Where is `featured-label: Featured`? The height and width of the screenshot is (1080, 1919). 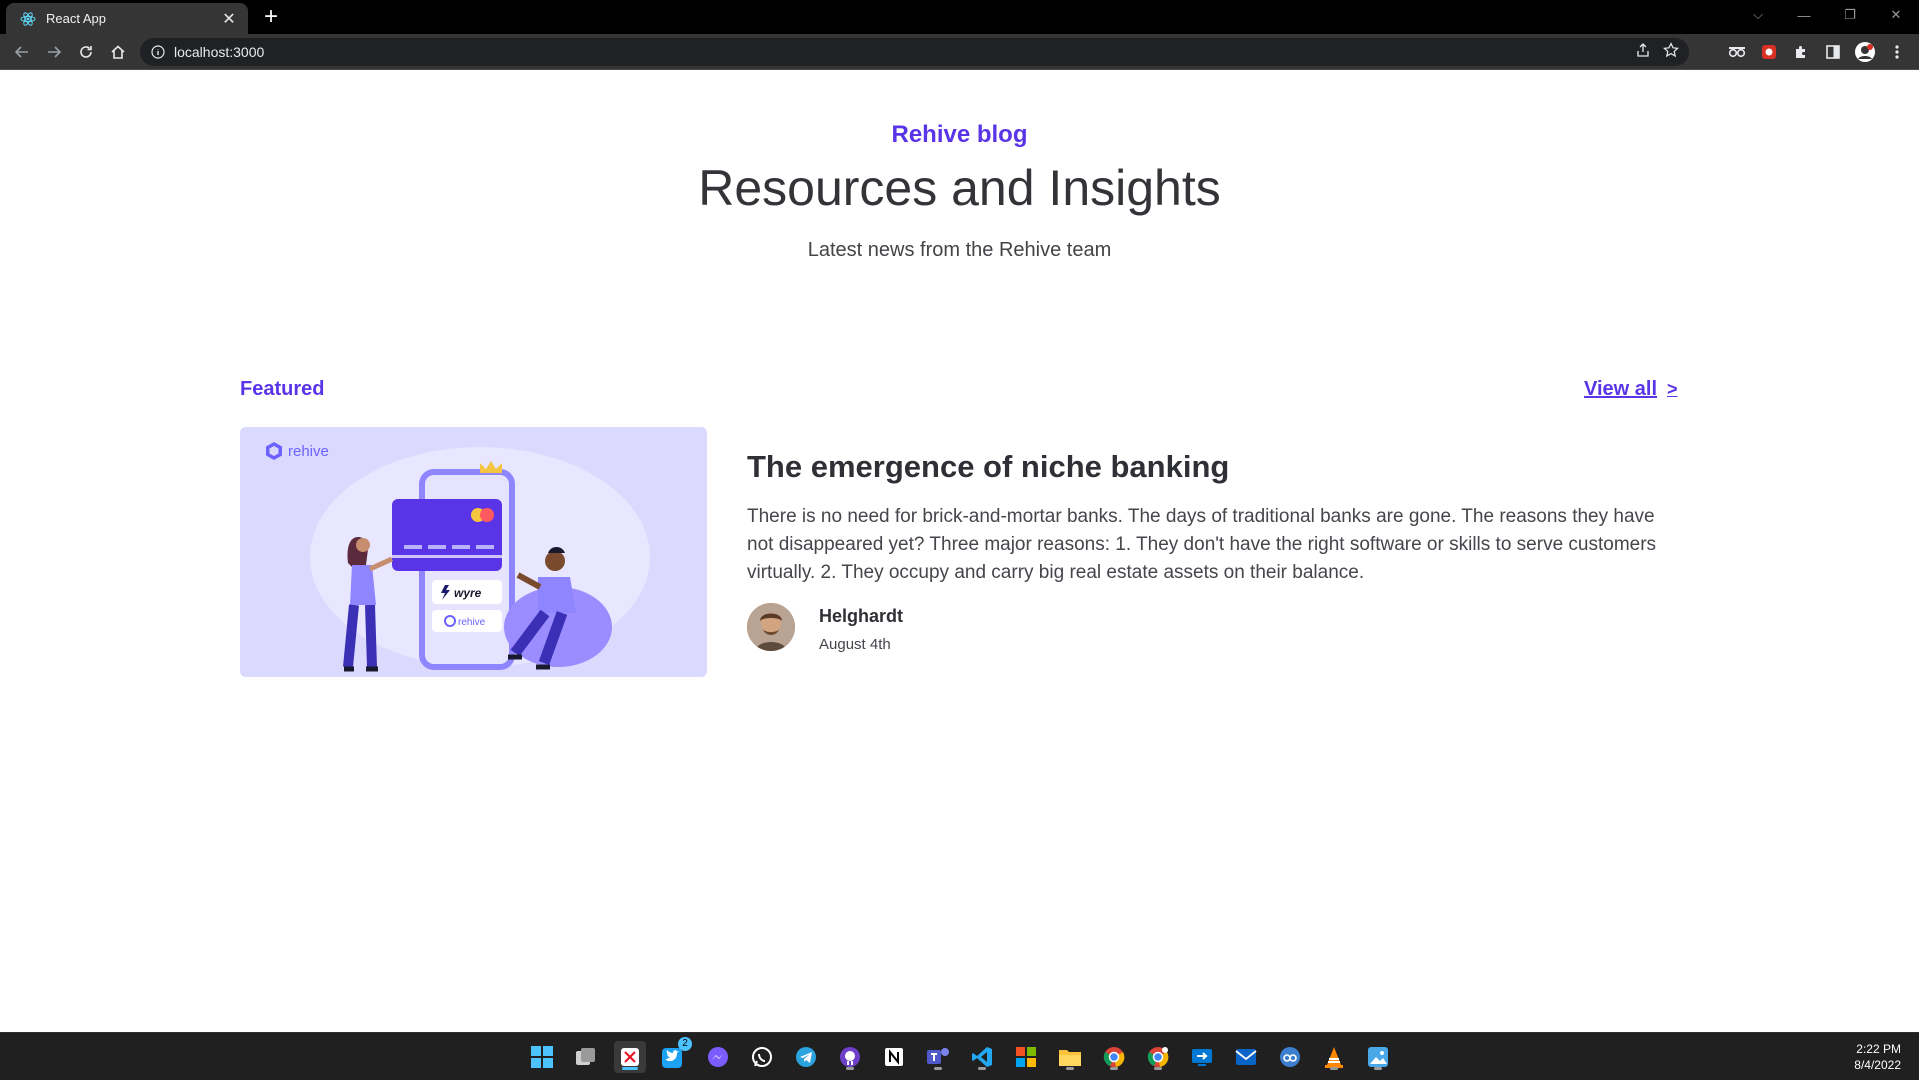
featured-label: Featured is located at coordinates (282, 389).